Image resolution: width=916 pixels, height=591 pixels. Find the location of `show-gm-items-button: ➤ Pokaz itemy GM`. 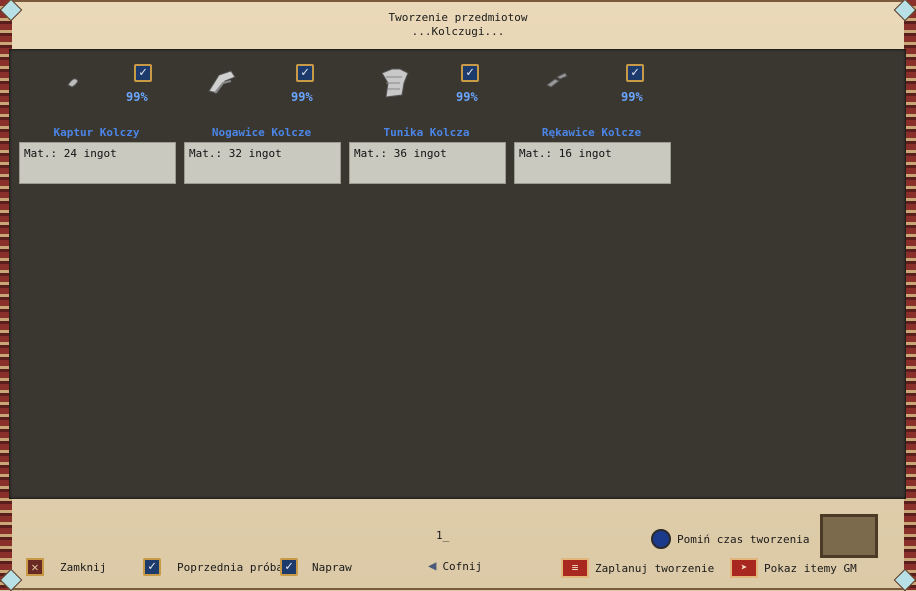

show-gm-items-button: ➤ Pokaz itemy GM is located at coordinates (793, 568).